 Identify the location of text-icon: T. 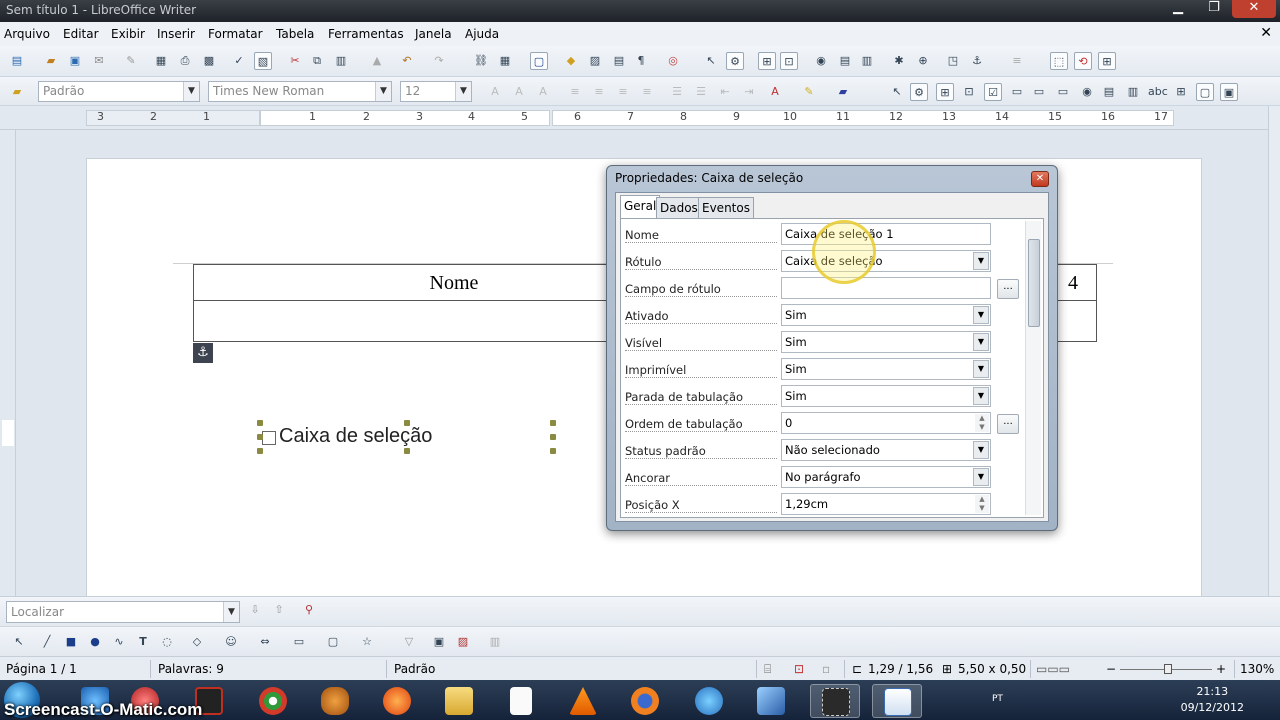
(143, 642).